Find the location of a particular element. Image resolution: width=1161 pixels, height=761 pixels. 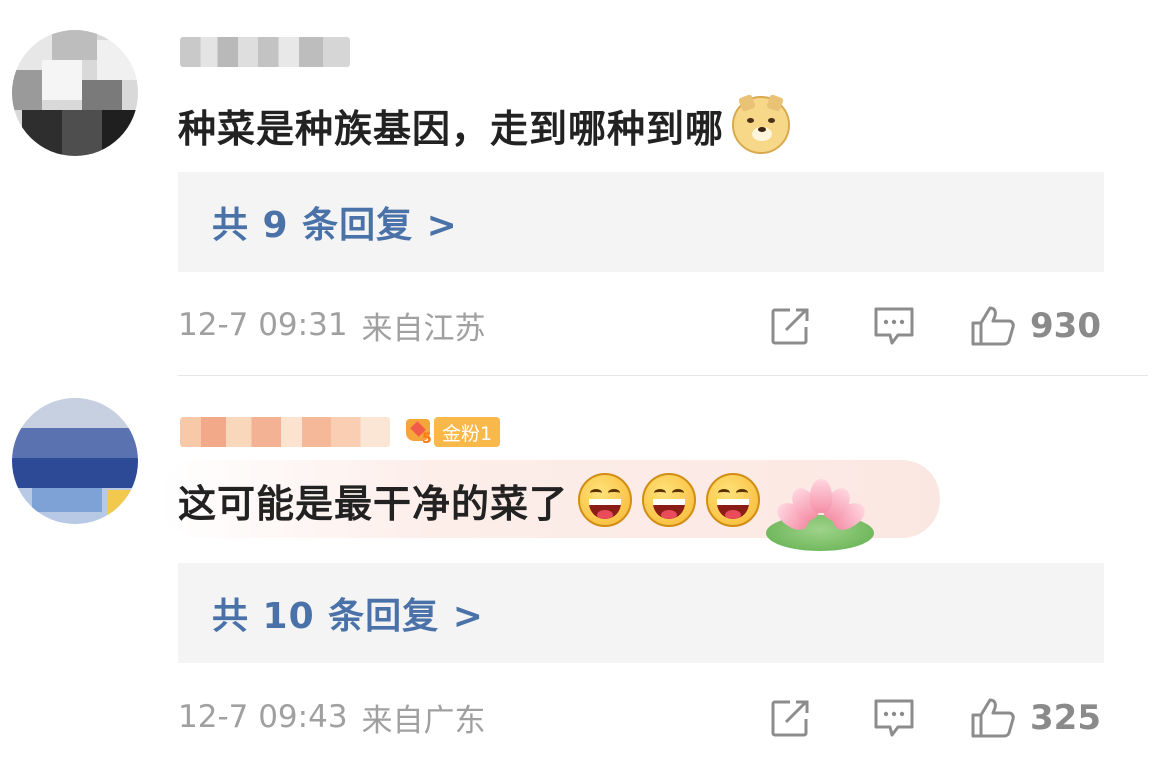

comment-location: 来自江苏 is located at coordinates (423, 328).